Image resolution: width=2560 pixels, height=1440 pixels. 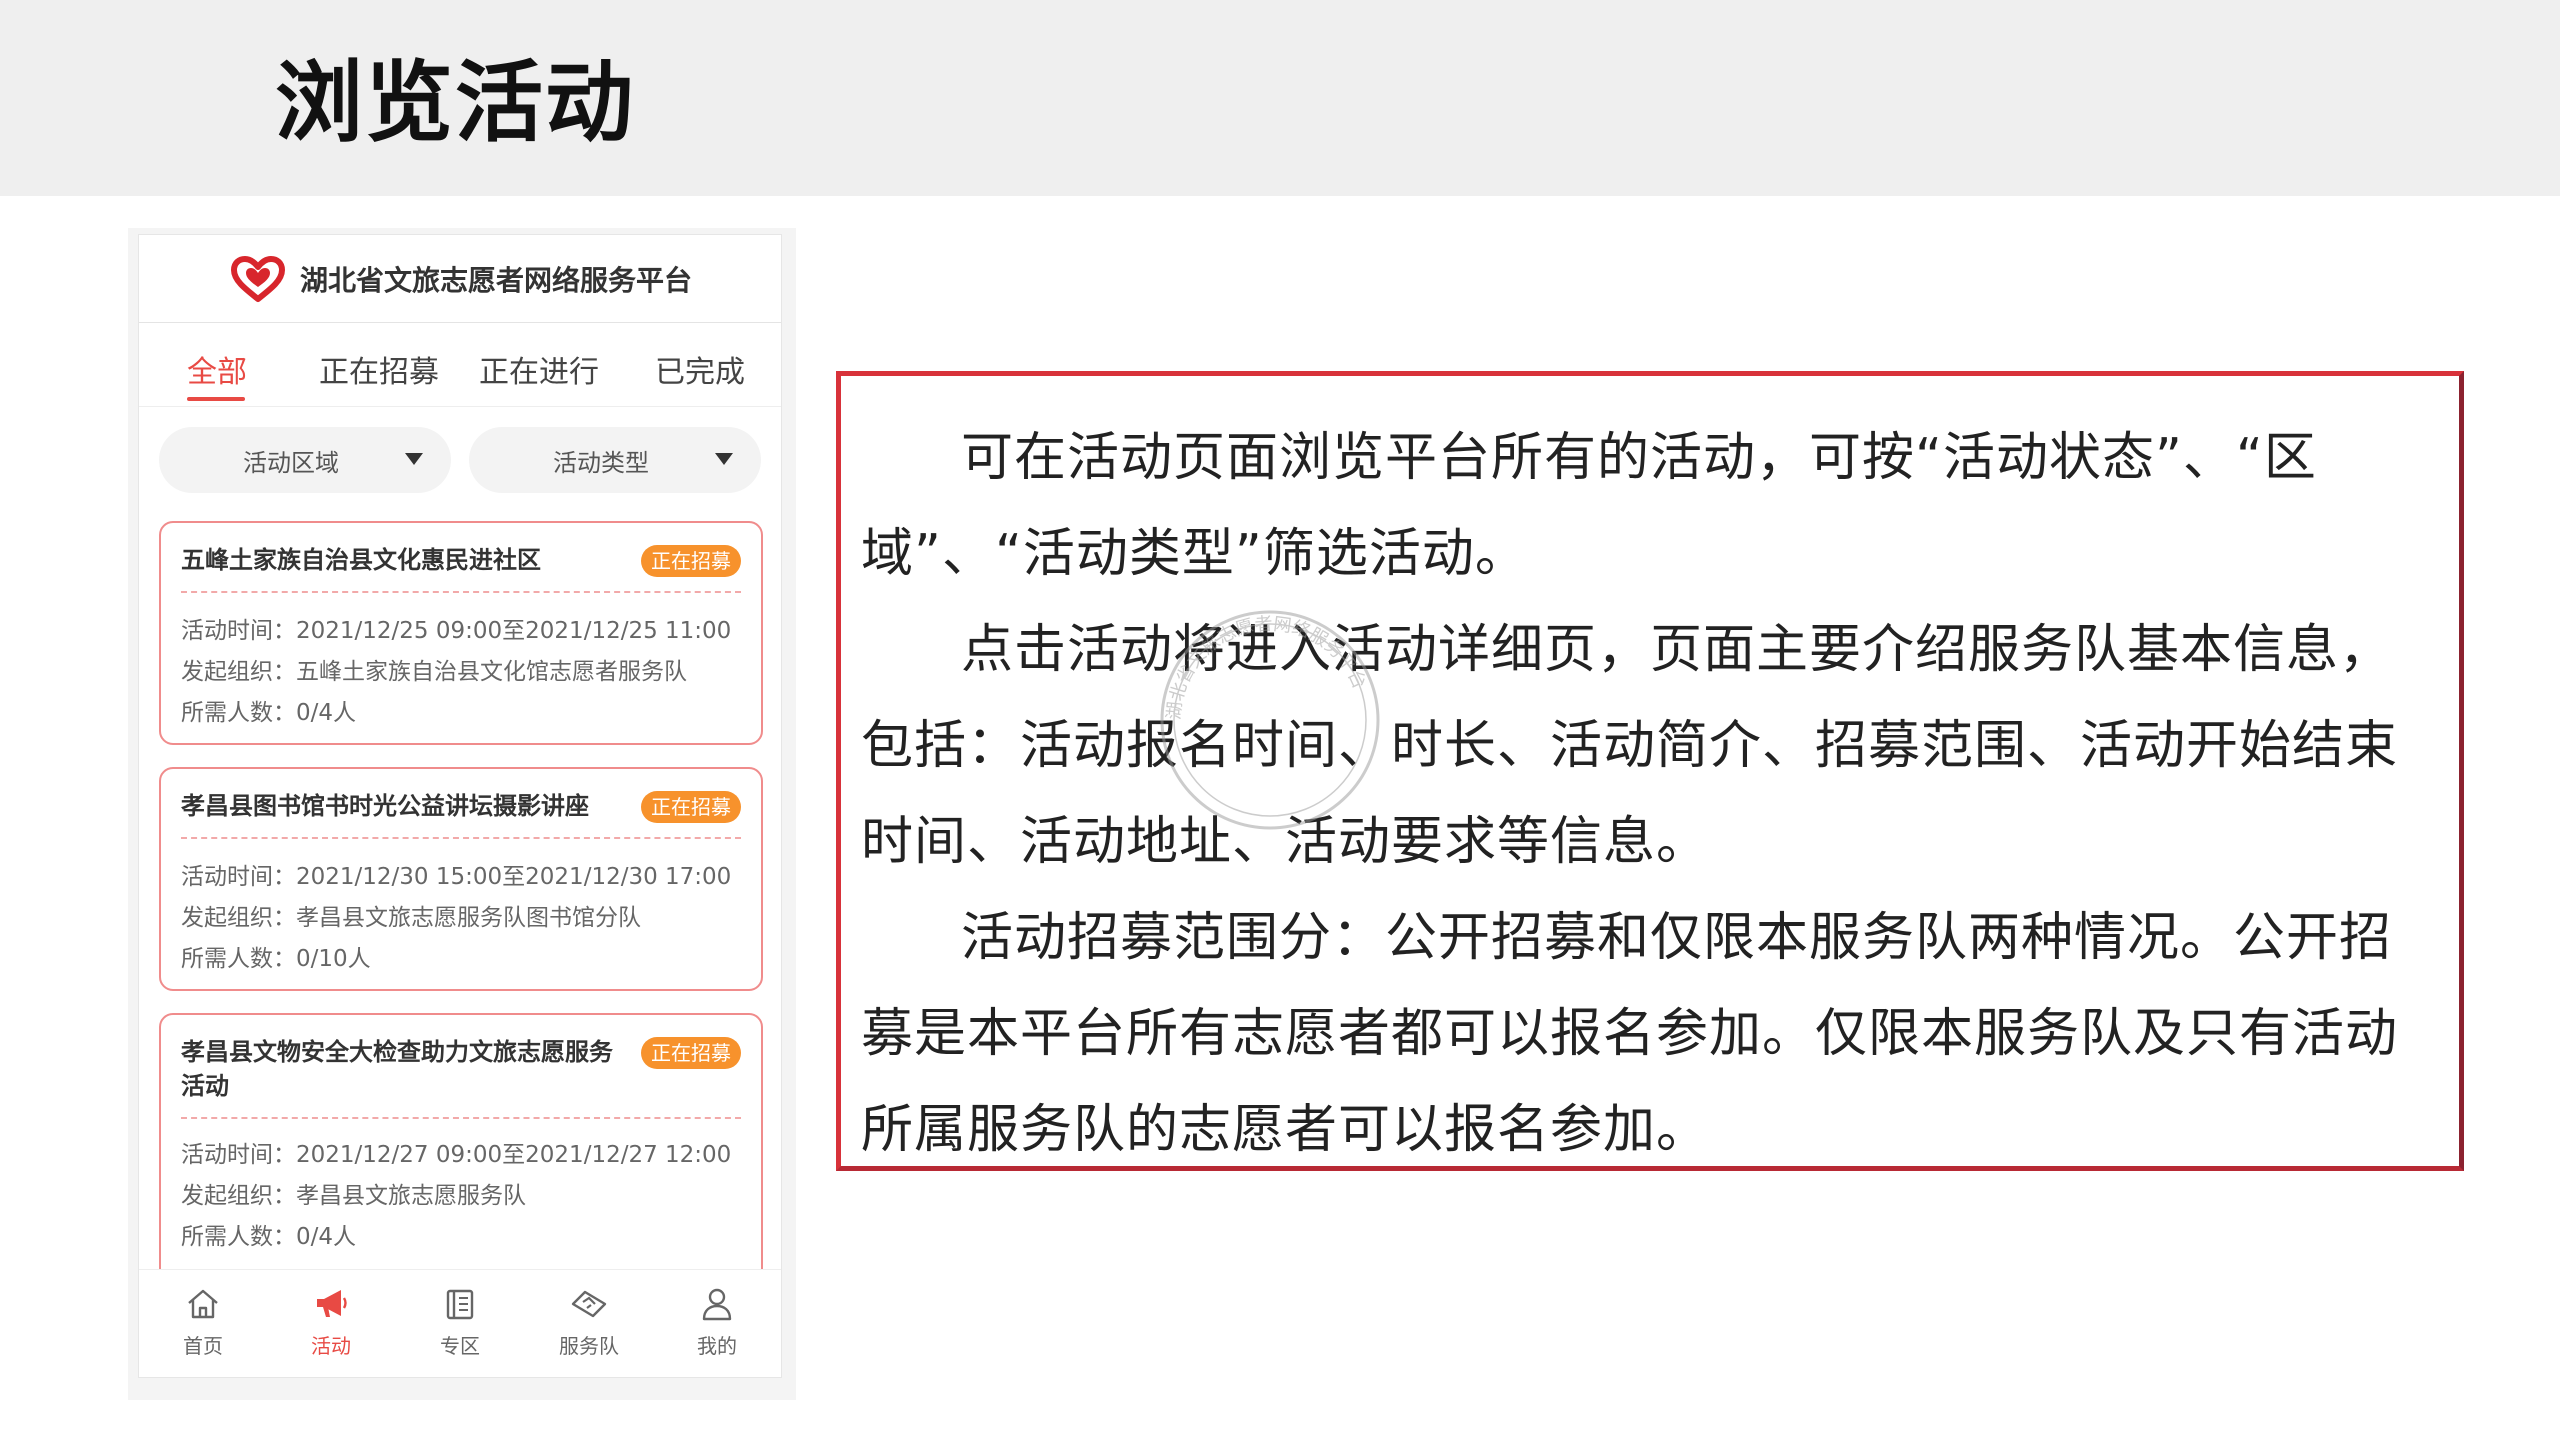 What do you see at coordinates (589, 1346) in the screenshot?
I see `nav-label: 服务队` at bounding box center [589, 1346].